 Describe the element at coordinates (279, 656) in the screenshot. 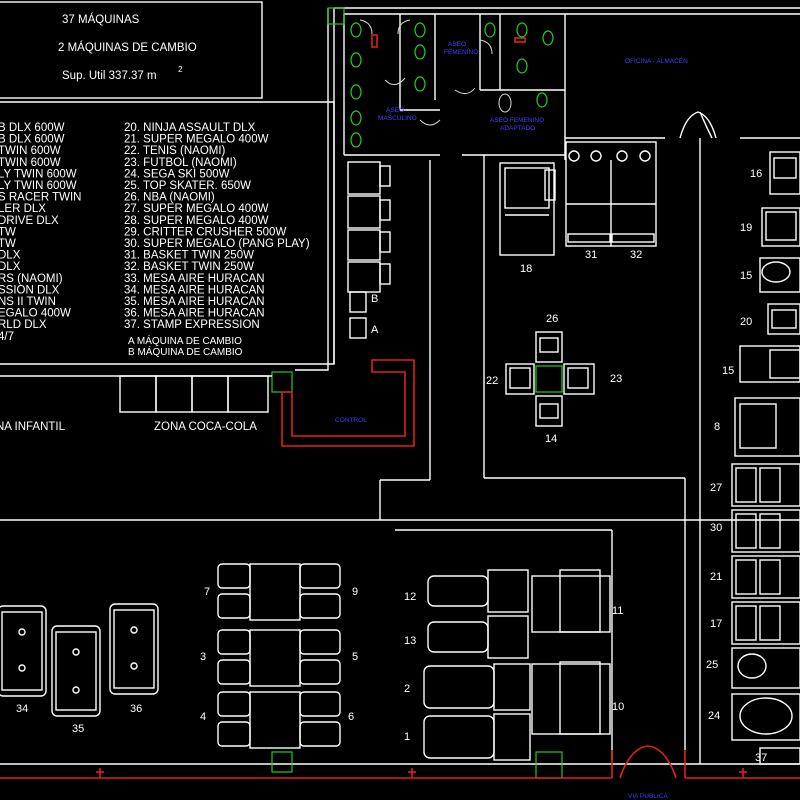

I see `driving-machines-left` at that location.